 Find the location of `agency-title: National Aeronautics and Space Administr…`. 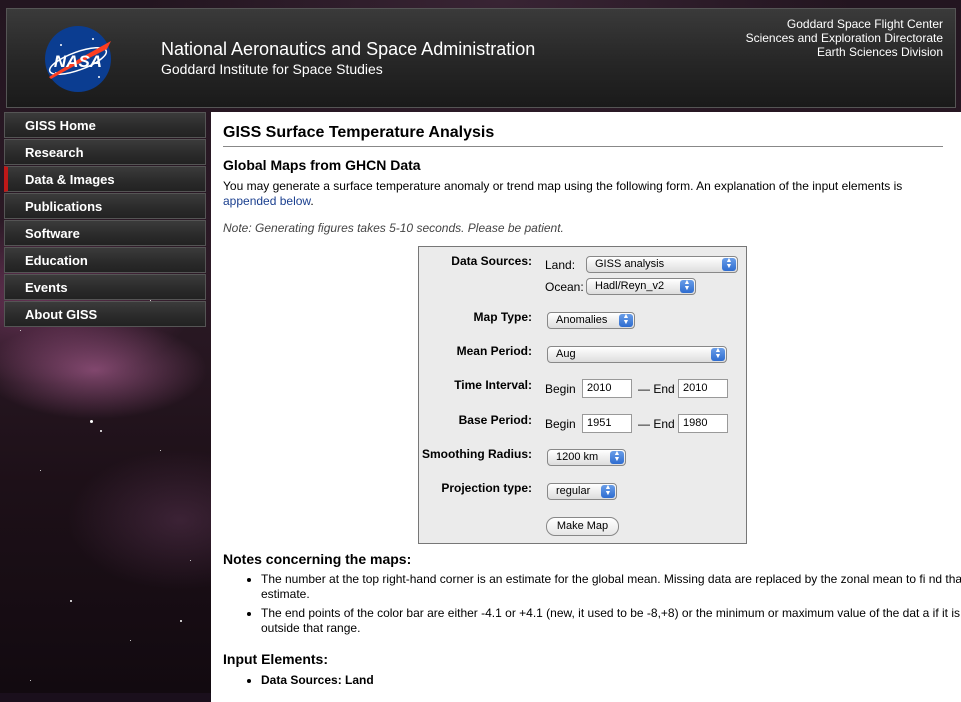

agency-title: National Aeronautics and Space Administr… is located at coordinates (348, 49).